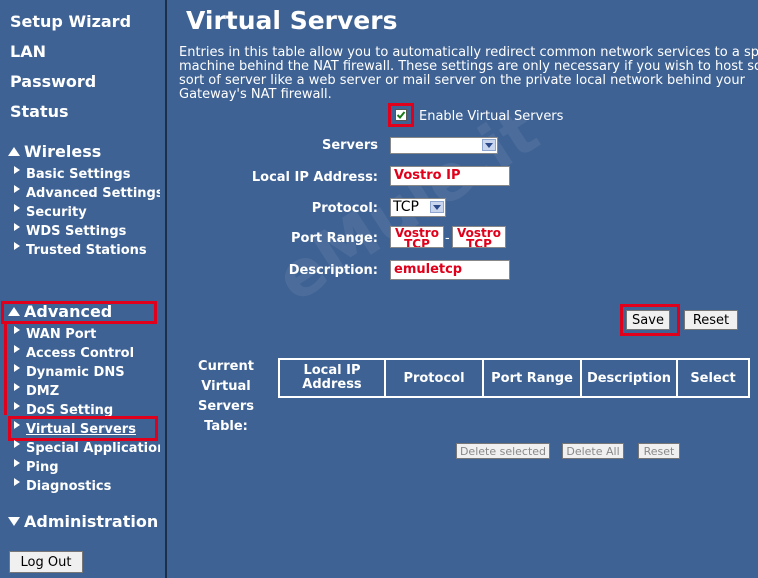  I want to click on port-range-from-field: Vostro TCP, so click(417, 237).